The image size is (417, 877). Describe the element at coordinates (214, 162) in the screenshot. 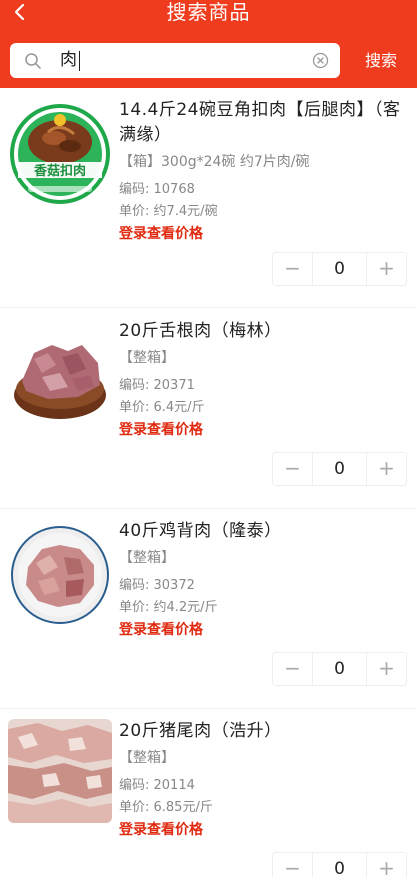

I see `product-spec: 【箱】300g*24碗 约7片肉/碗` at that location.